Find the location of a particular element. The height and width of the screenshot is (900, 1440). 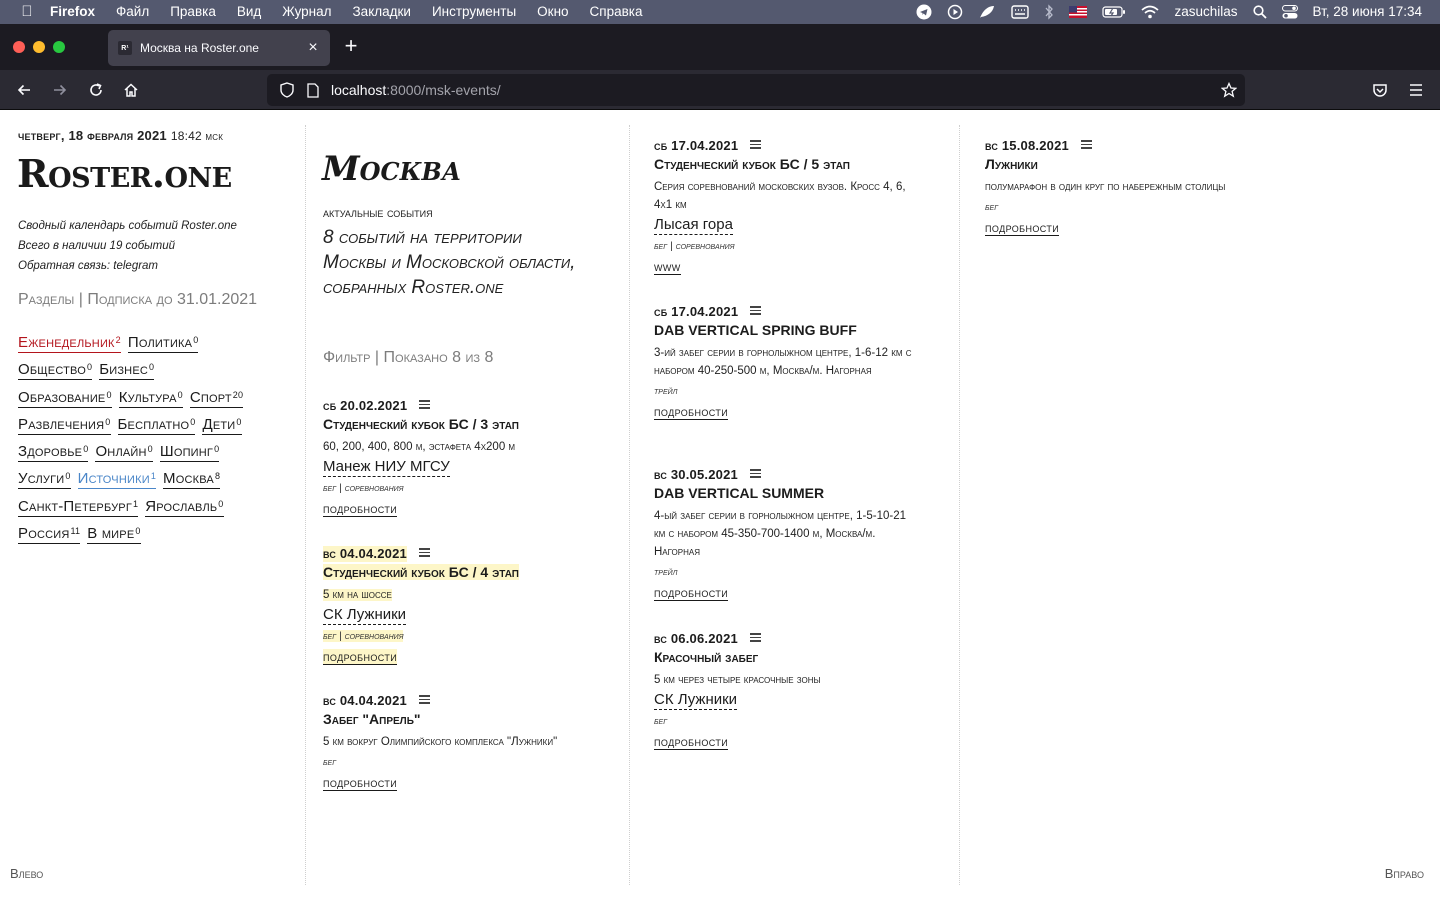

event-category: бег is located at coordinates (992, 207).